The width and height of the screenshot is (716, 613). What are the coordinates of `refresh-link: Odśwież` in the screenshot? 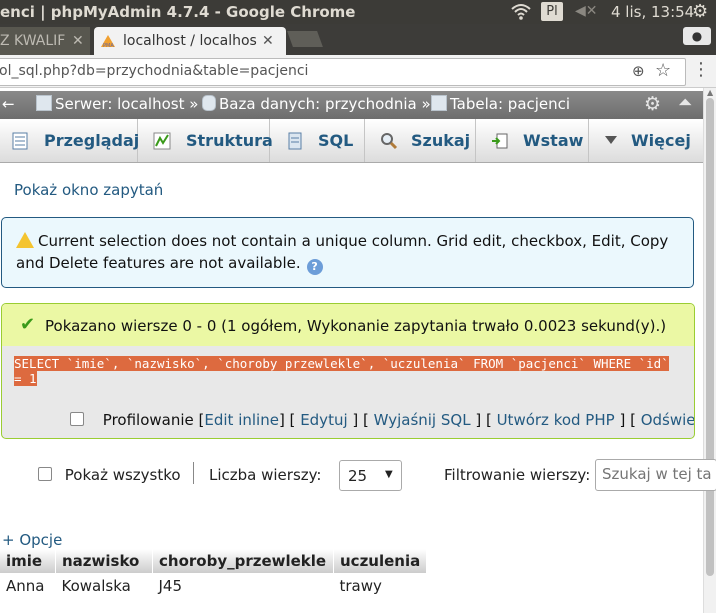 It's located at (667, 420).